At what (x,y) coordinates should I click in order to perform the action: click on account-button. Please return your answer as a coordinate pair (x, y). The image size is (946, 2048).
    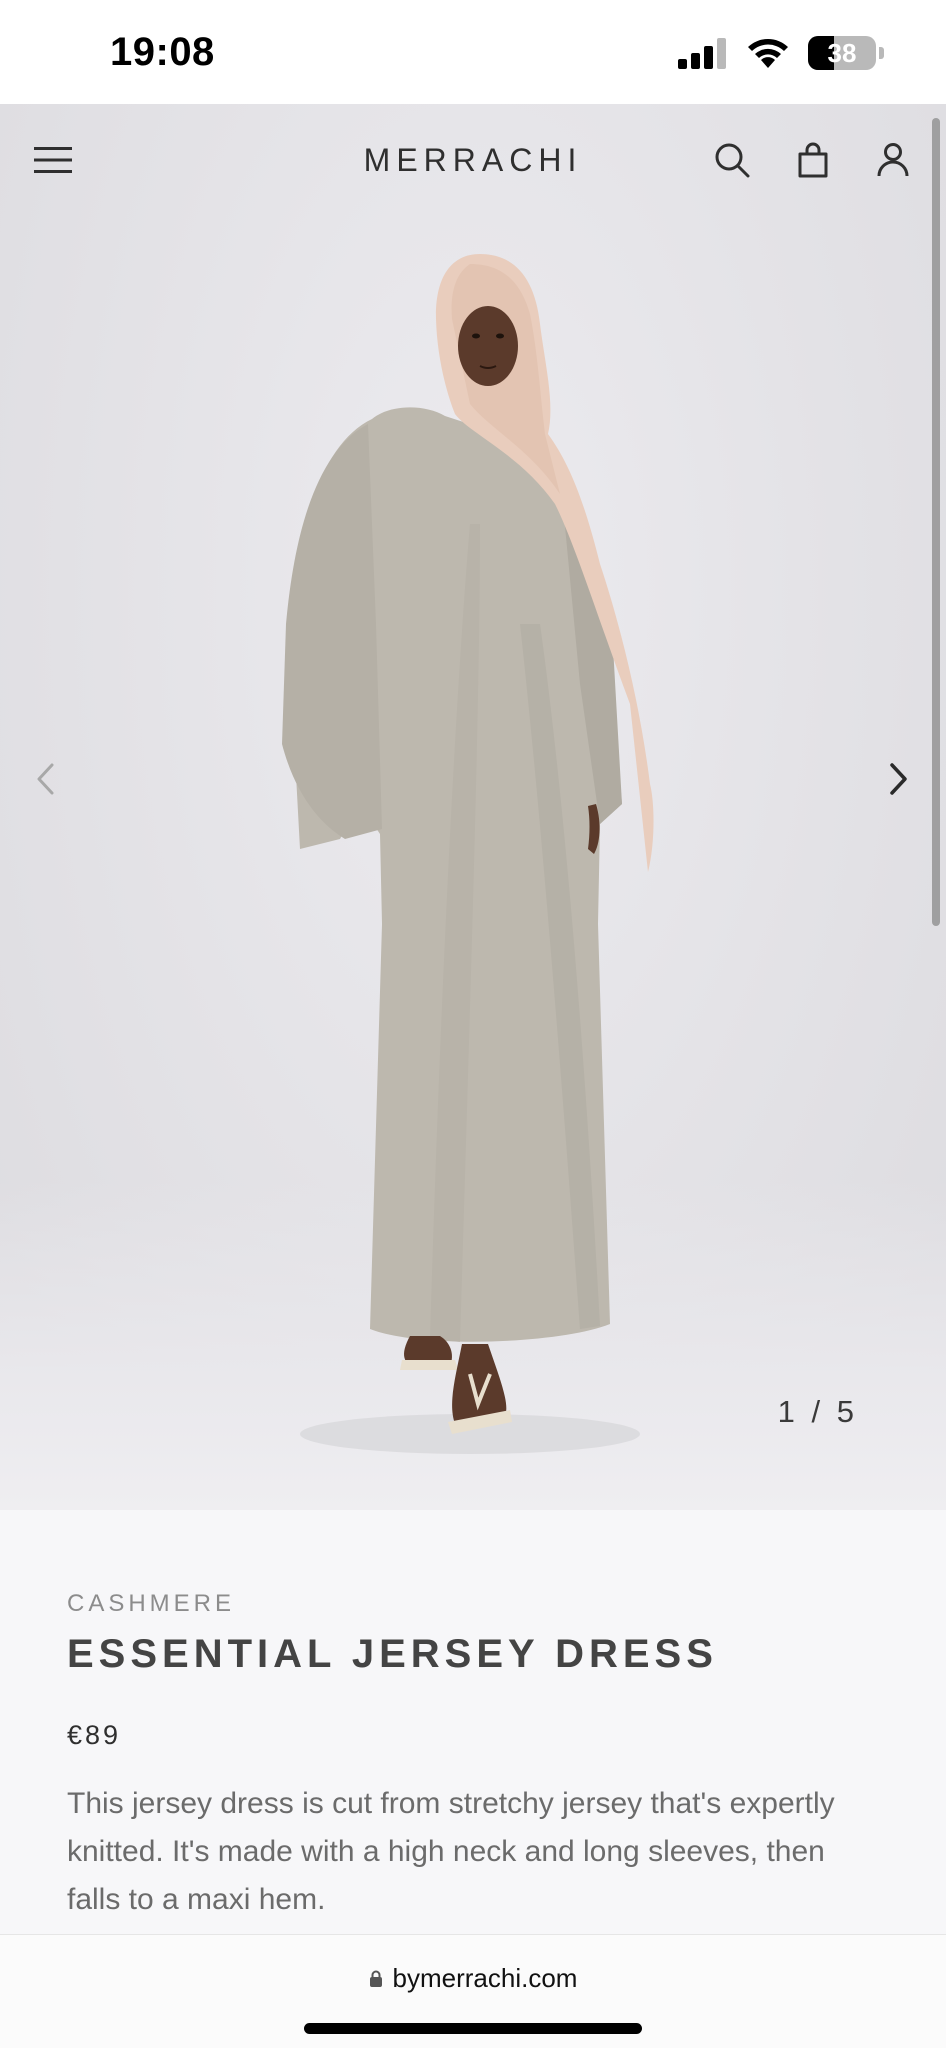
    Looking at the image, I should click on (893, 160).